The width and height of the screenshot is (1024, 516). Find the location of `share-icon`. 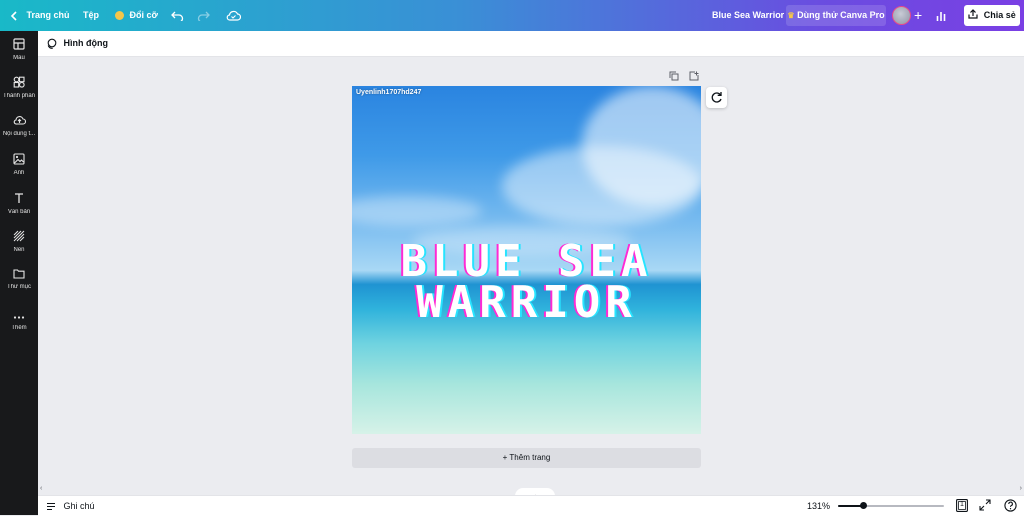

share-icon is located at coordinates (973, 14).